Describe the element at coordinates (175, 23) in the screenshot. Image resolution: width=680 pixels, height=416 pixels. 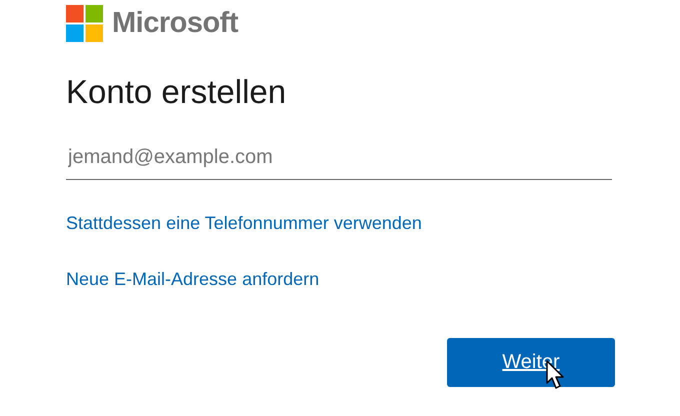
I see `logo-text: Microsoft` at that location.